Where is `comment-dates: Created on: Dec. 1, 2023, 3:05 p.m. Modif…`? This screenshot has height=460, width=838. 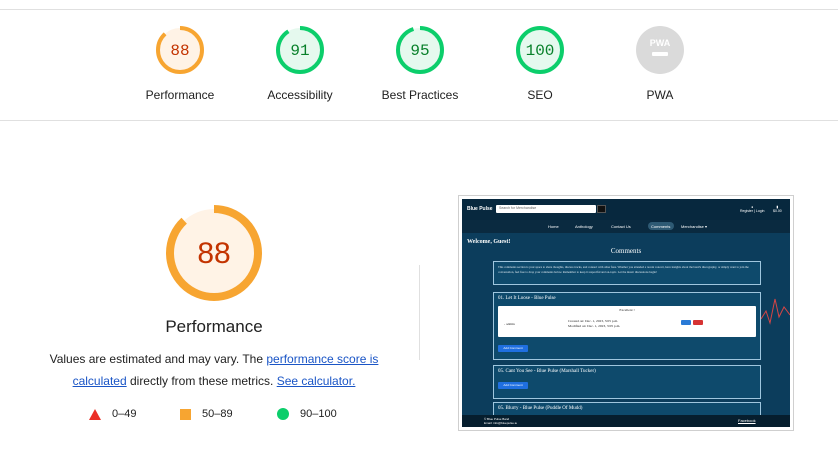
comment-dates: Created on: Dec. 1, 2023, 3:05 p.m. Modif… is located at coordinates (594, 324).